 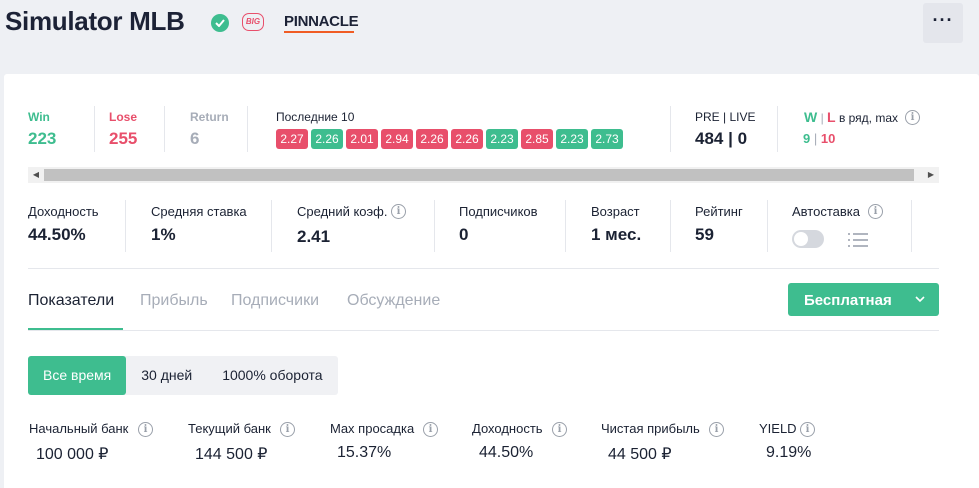 What do you see at coordinates (253, 22) in the screenshot?
I see `big-badge: BIG` at bounding box center [253, 22].